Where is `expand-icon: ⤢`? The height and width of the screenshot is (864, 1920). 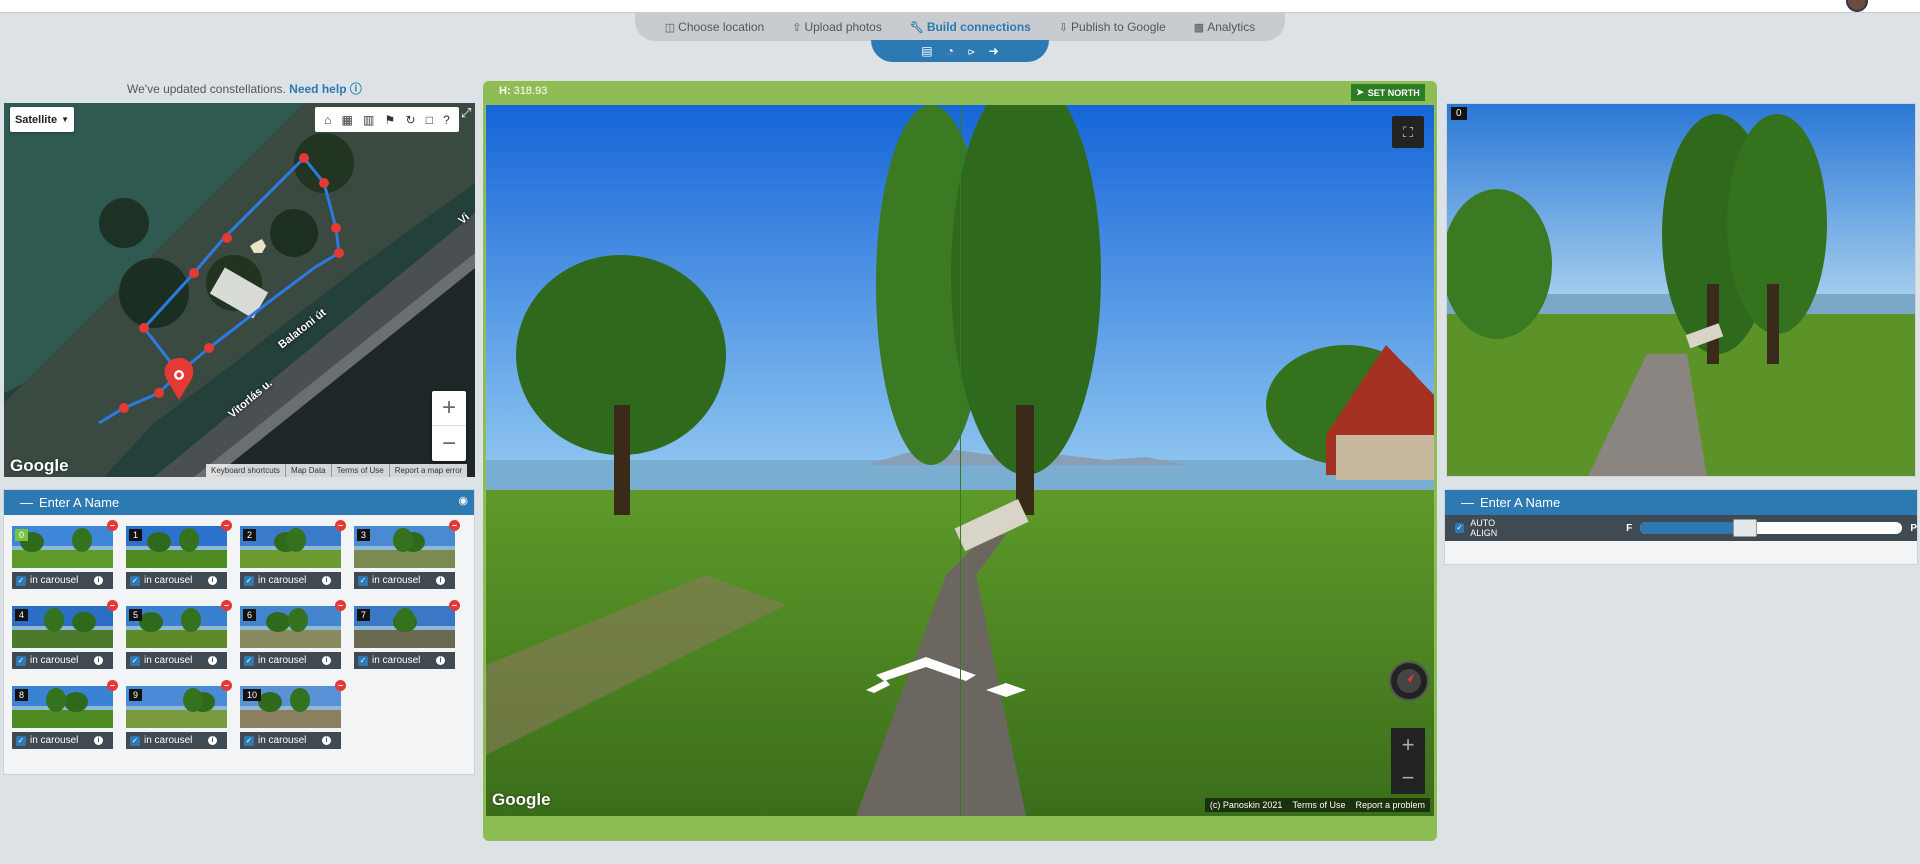
expand-icon: ⤢ is located at coordinates (466, 113).